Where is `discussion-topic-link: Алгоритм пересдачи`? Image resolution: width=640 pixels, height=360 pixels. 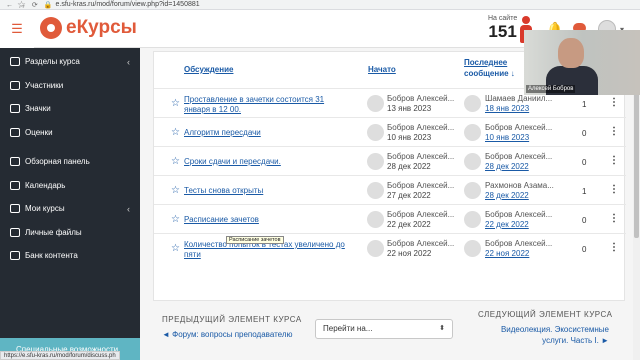 discussion-topic-link: Алгоритм пересдачи is located at coordinates (266, 133).